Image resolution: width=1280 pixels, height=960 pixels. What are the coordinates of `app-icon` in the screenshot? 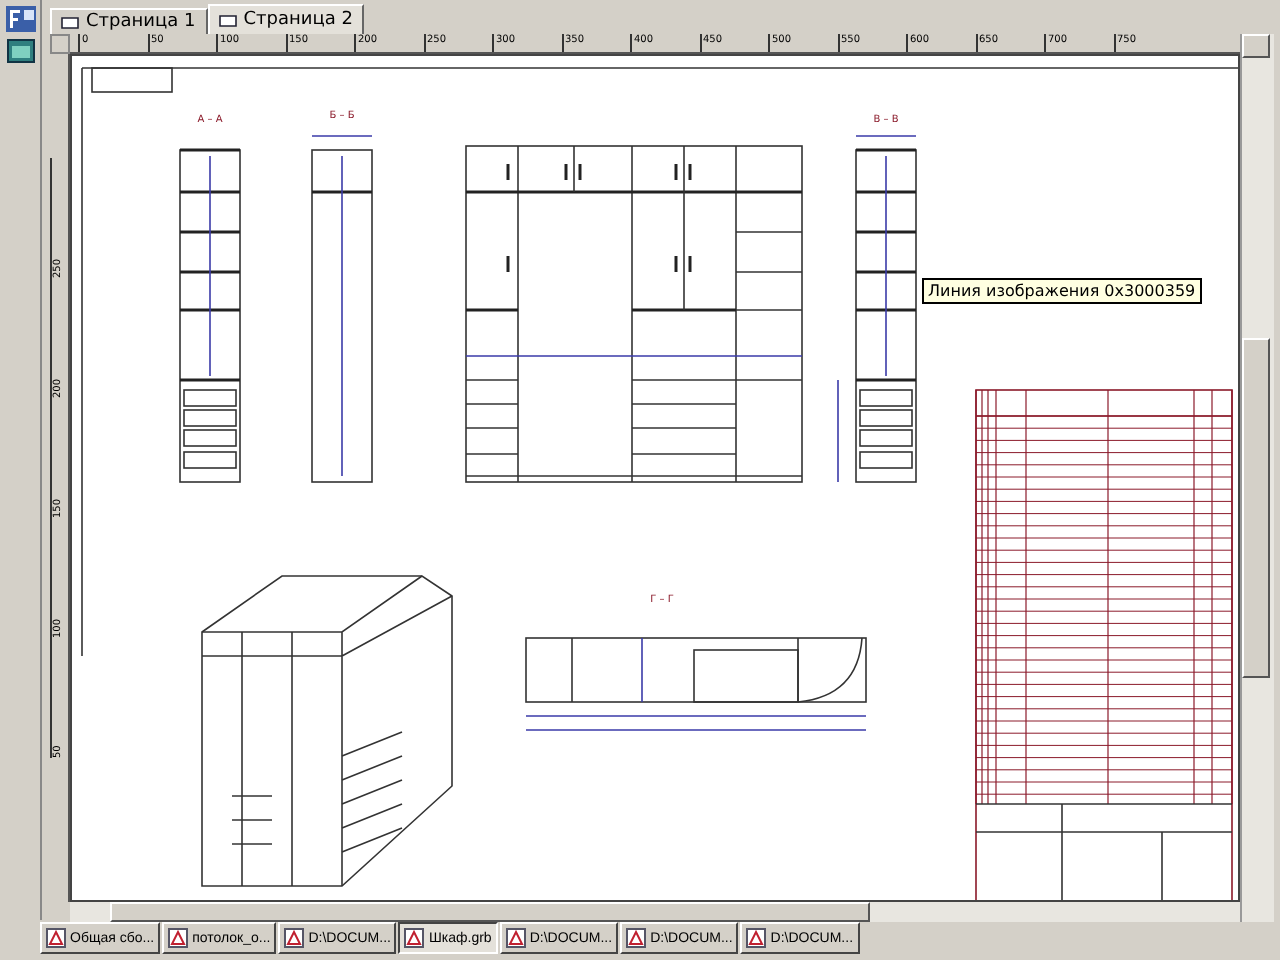 It's located at (20, 19).